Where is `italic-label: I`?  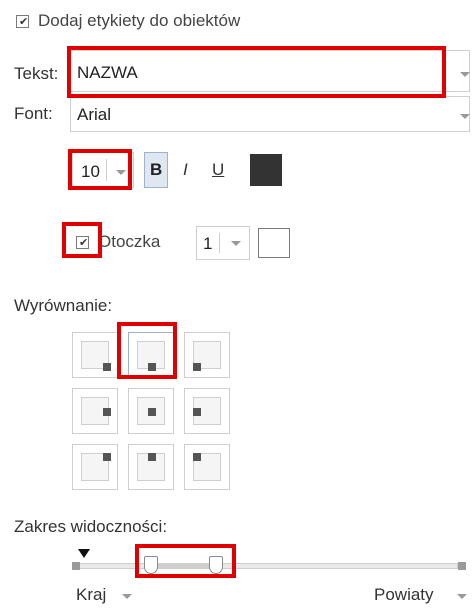
italic-label: I is located at coordinates (185, 169).